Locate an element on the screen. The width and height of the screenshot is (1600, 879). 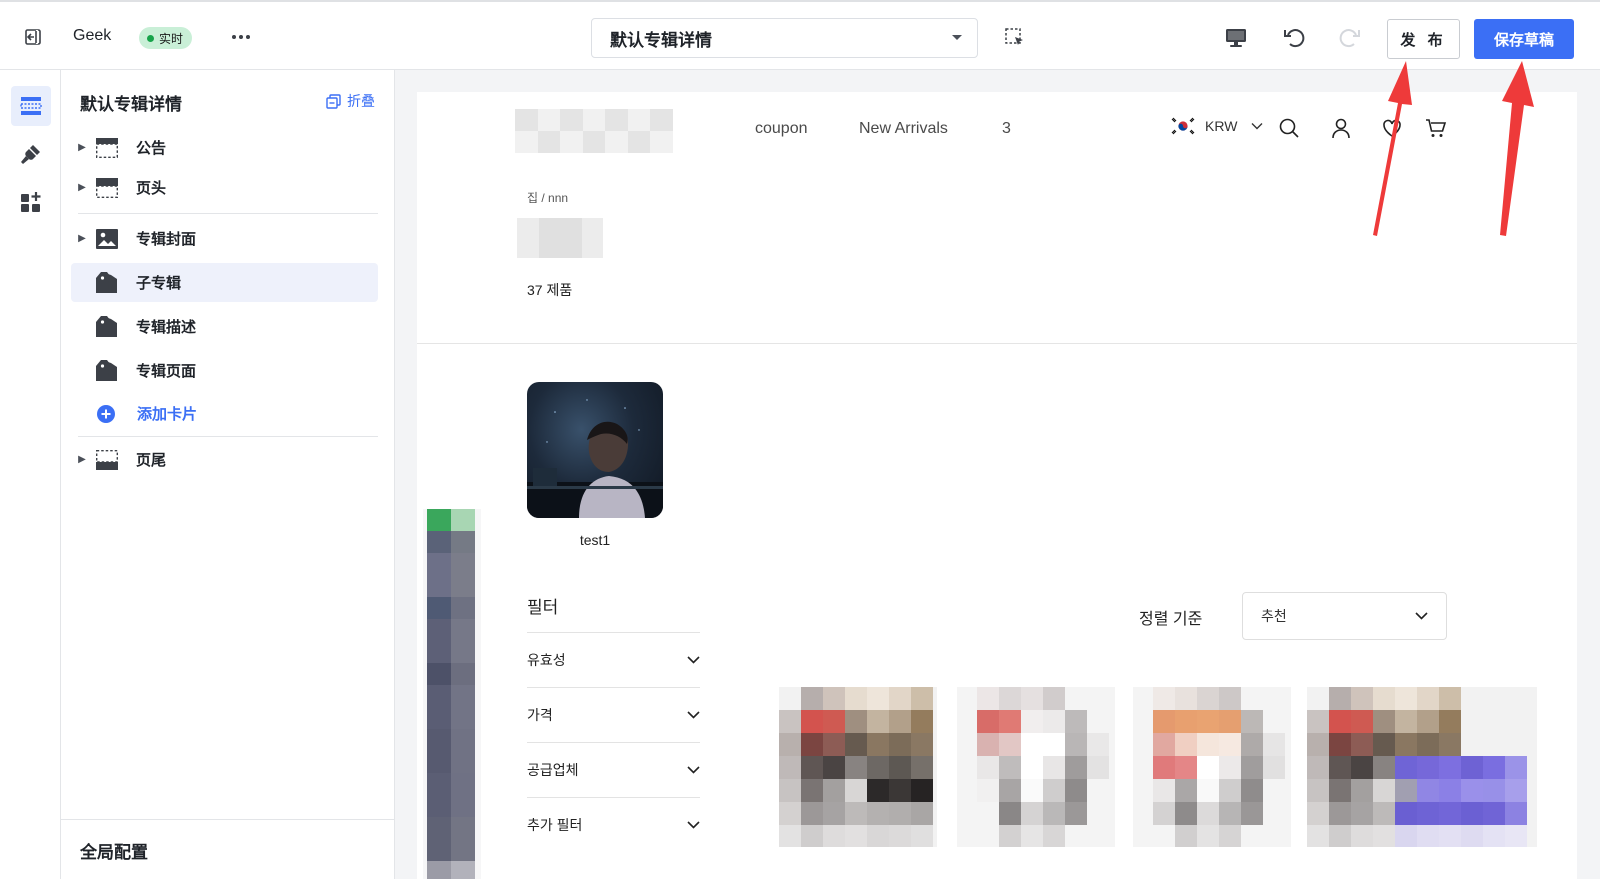
filter-label: 가격 is located at coordinates (540, 715).